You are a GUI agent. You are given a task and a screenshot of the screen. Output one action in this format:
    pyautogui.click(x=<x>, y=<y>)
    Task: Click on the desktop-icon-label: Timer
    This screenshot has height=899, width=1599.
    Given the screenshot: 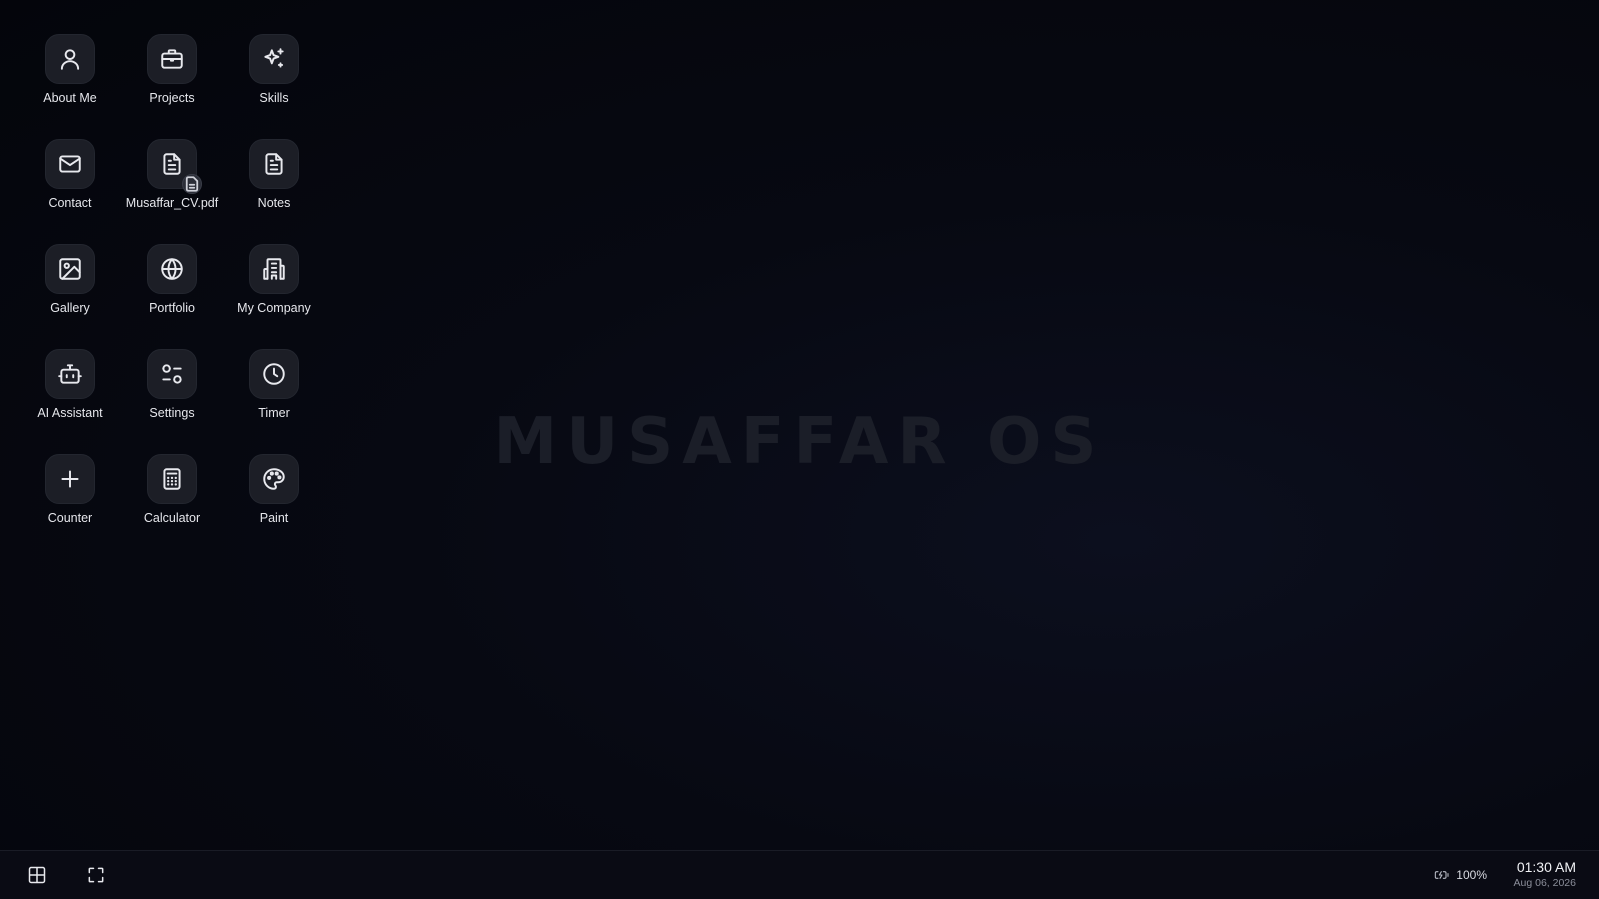 What is the action you would take?
    pyautogui.click(x=274, y=413)
    